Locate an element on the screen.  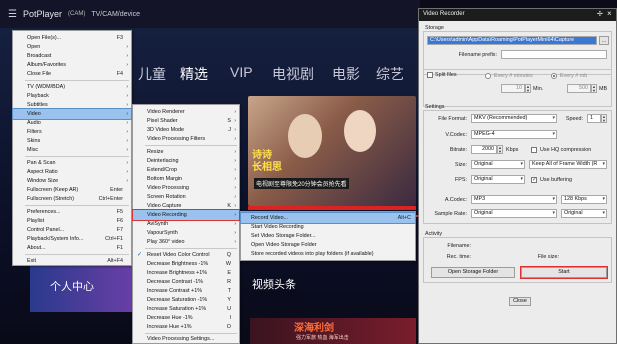
rec-time-label: Rec. time: is located at coordinates (458, 257).